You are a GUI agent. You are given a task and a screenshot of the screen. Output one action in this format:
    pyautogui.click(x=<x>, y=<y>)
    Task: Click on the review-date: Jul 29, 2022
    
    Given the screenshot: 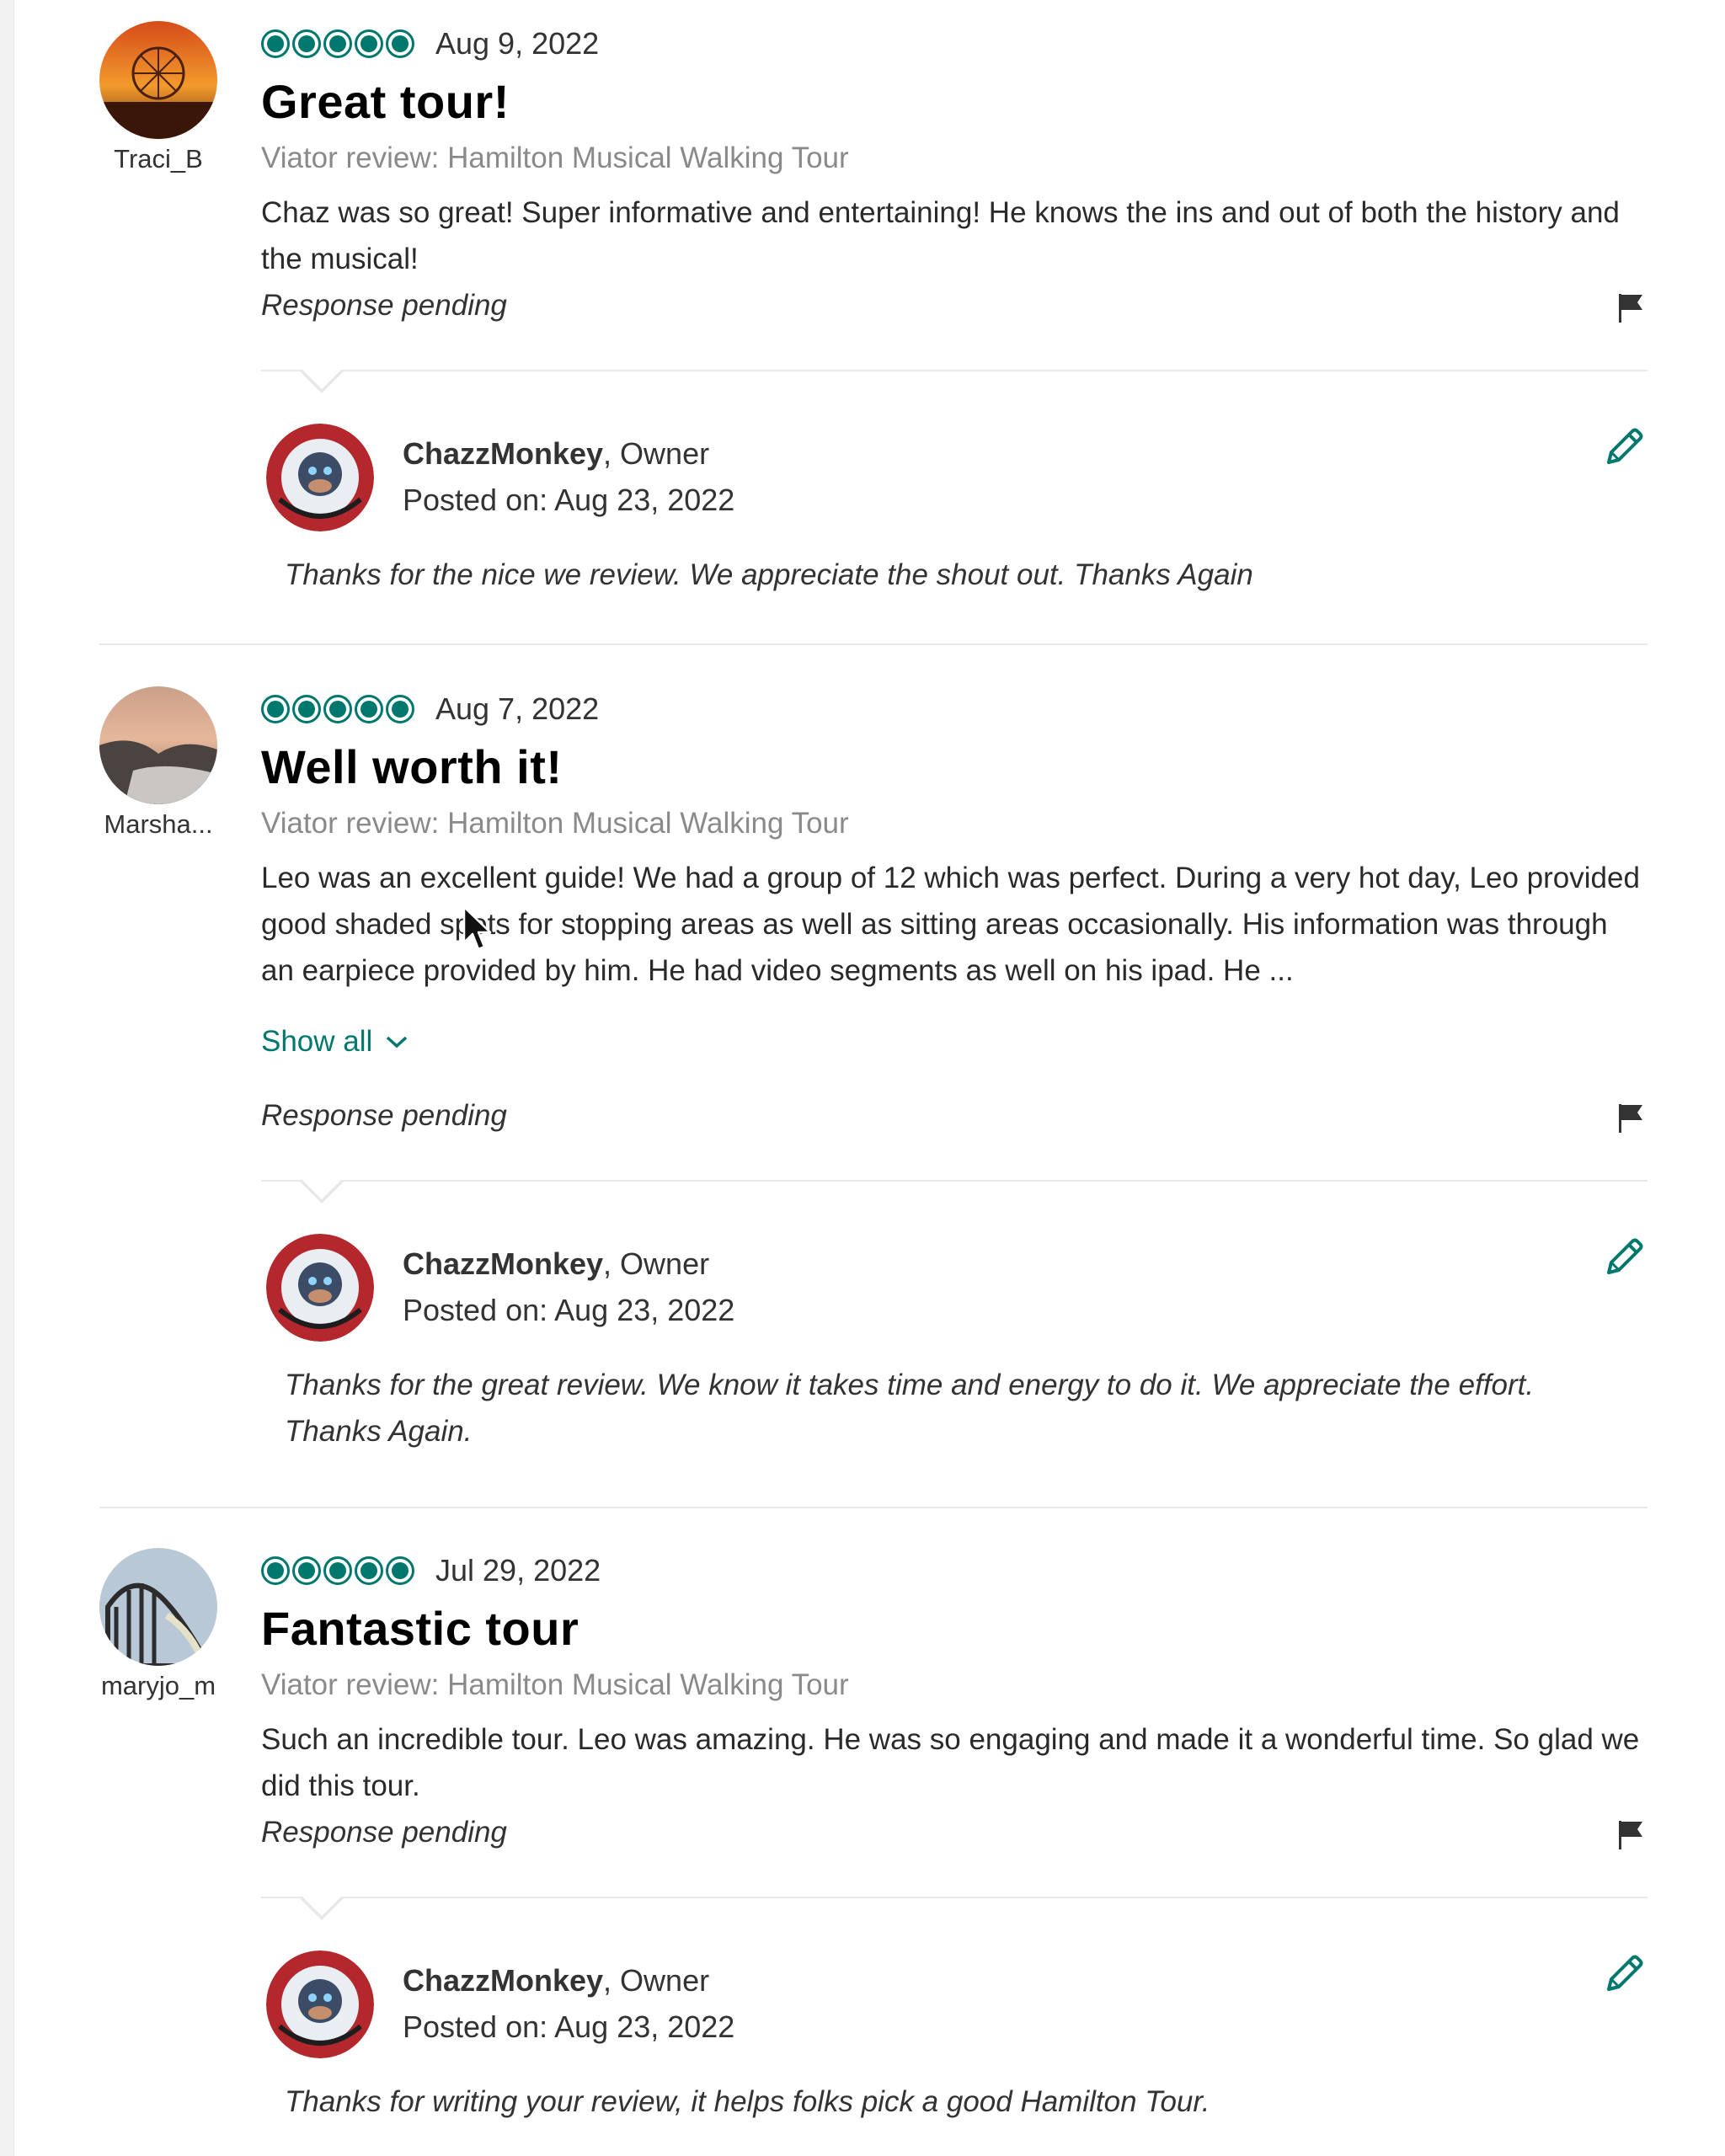 What is the action you would take?
    pyautogui.click(x=518, y=1570)
    